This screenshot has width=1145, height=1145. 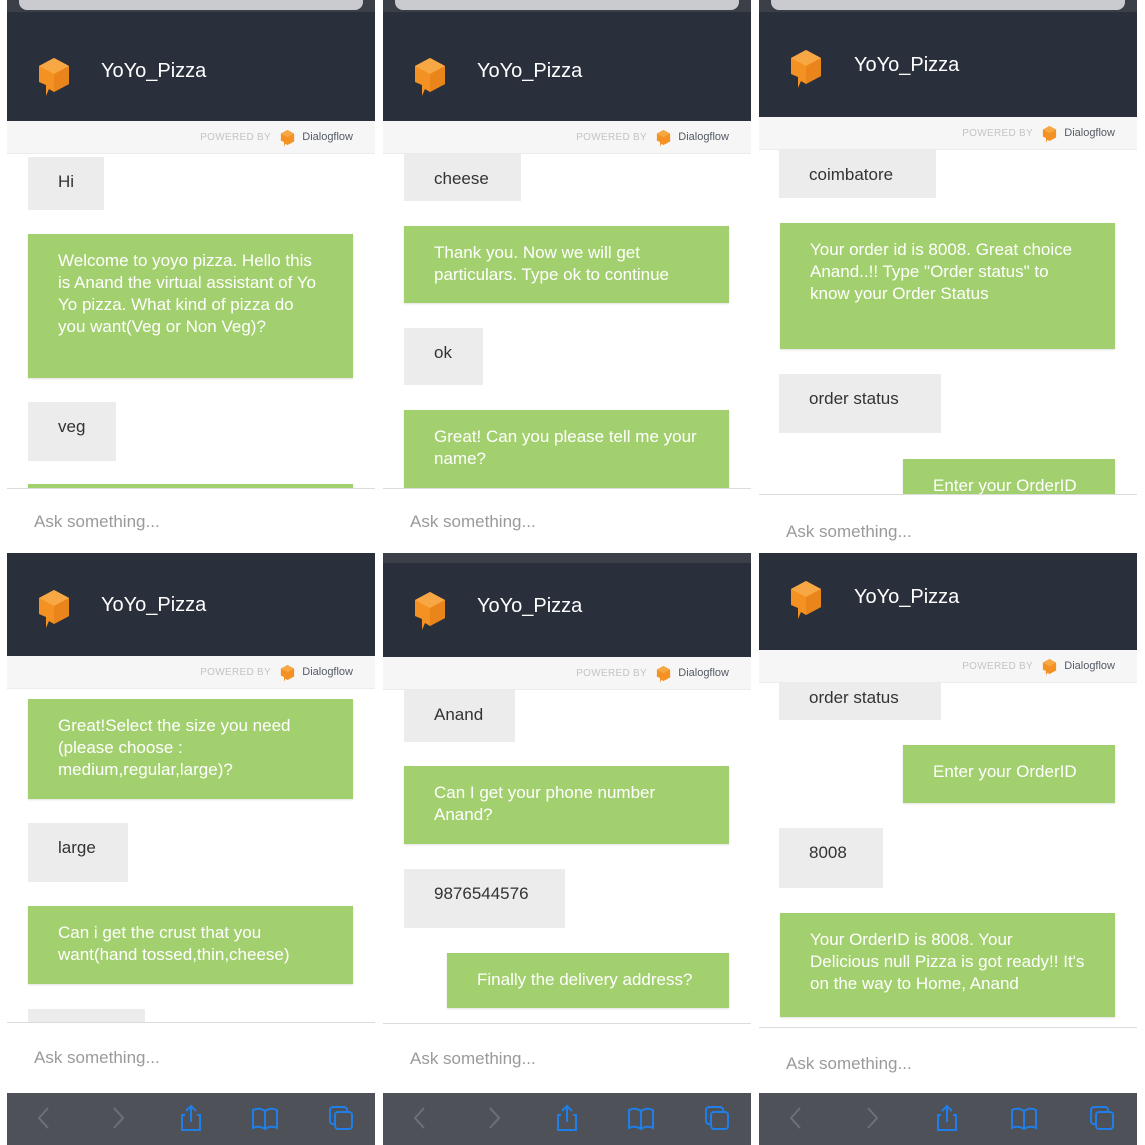 What do you see at coordinates (857, 174) in the screenshot?
I see `user-message: coimbatore` at bounding box center [857, 174].